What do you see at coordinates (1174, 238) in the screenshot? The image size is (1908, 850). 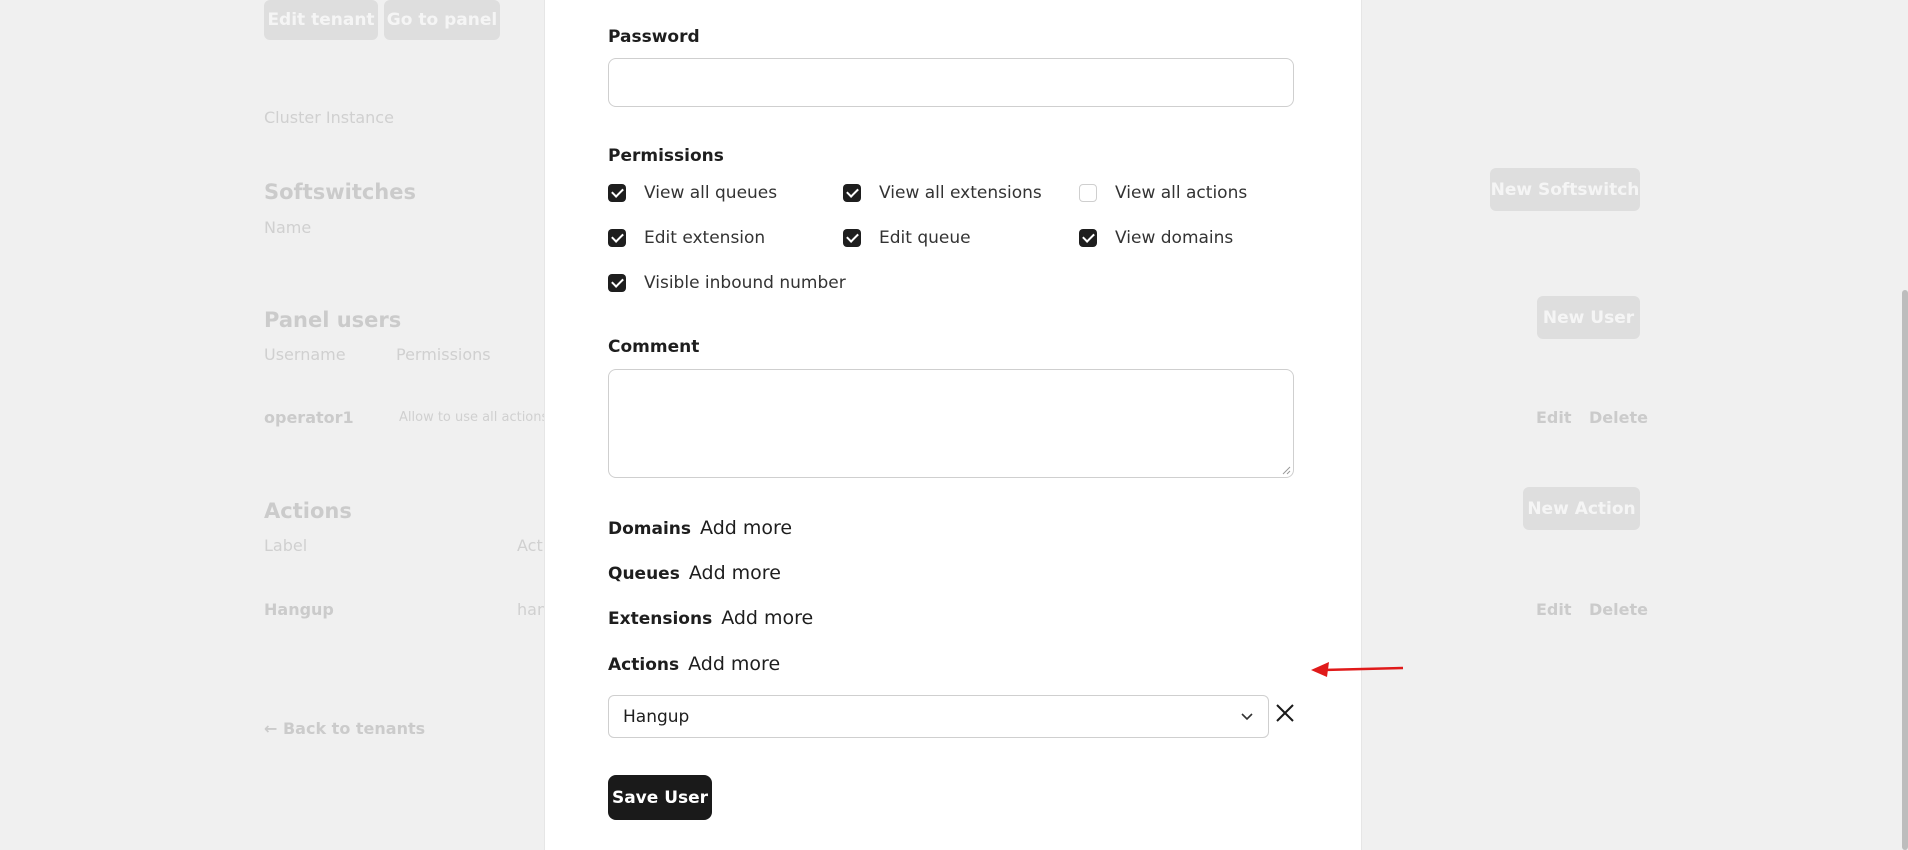 I see `perm-label: View domains` at bounding box center [1174, 238].